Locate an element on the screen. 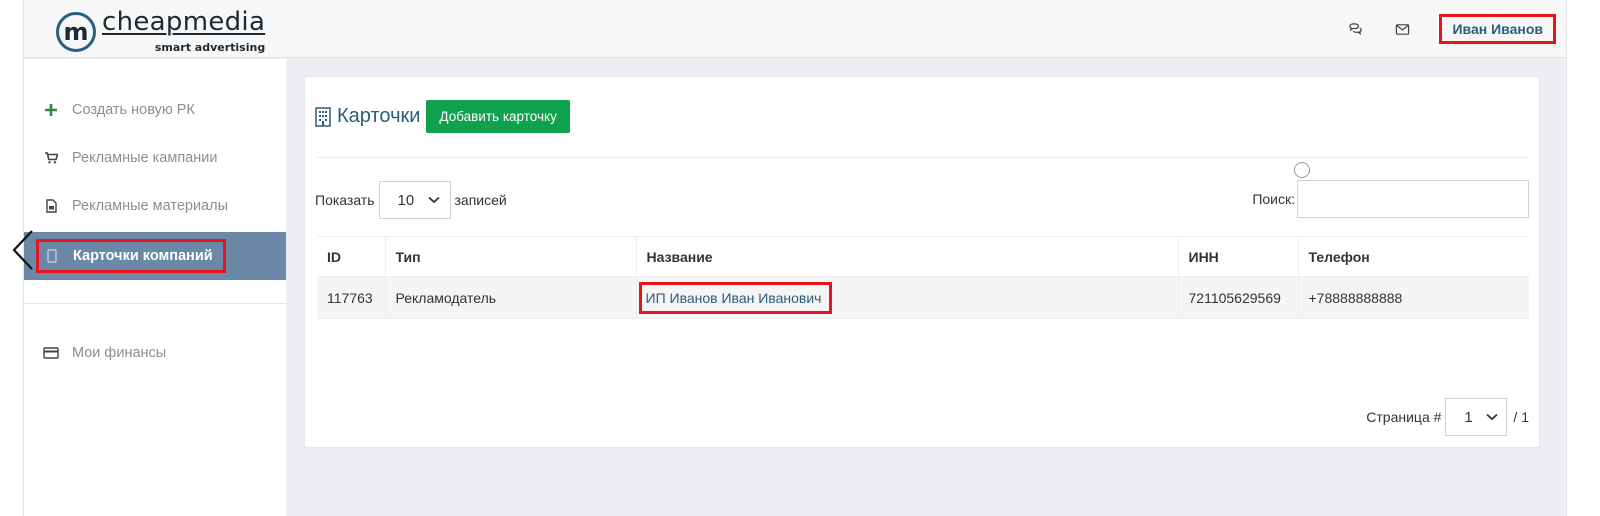 The image size is (1600, 516). title-divider is located at coordinates (923, 157).